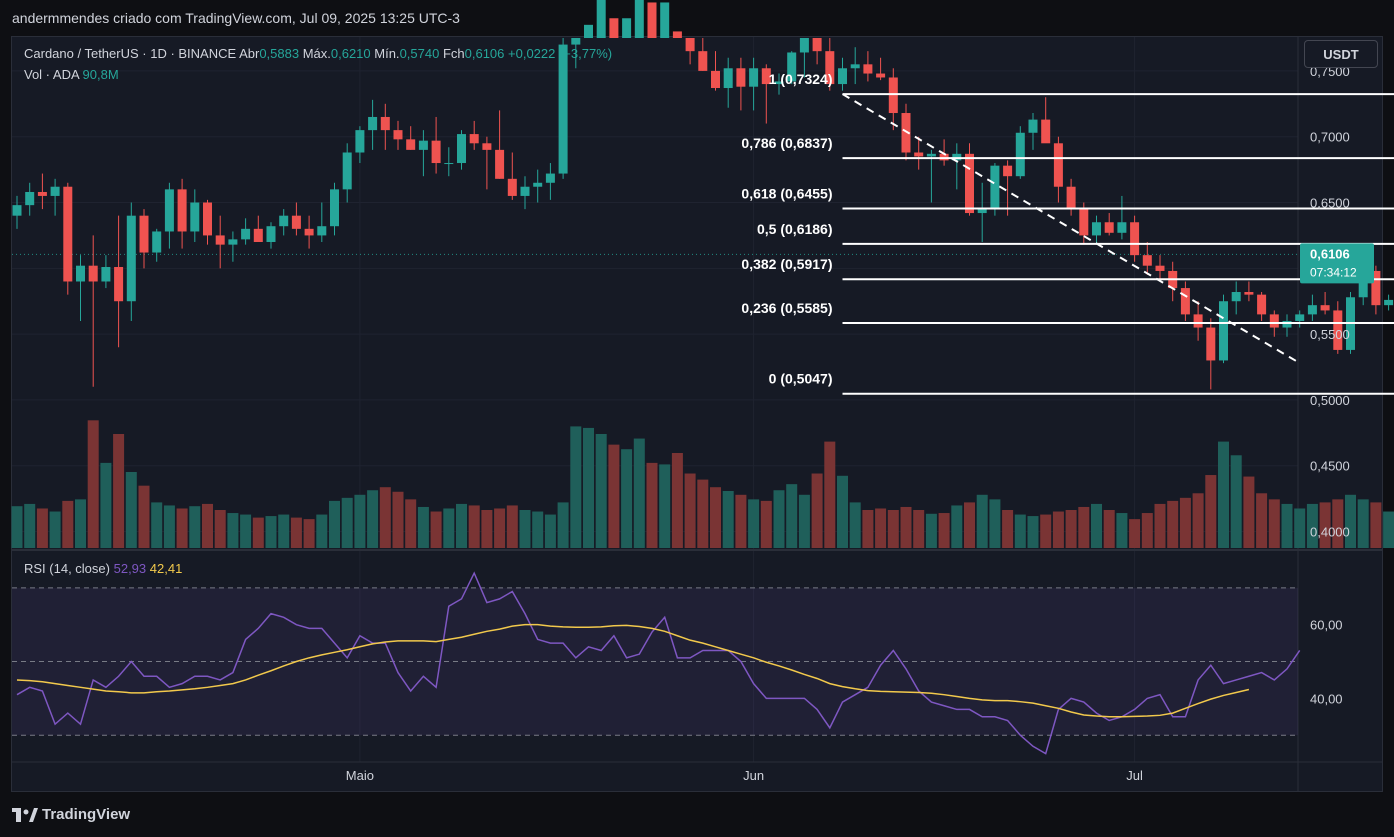 Image resolution: width=1394 pixels, height=837 pixels. Describe the element at coordinates (753, 775) in the screenshot. I see `time-tick-label: Jun` at that location.